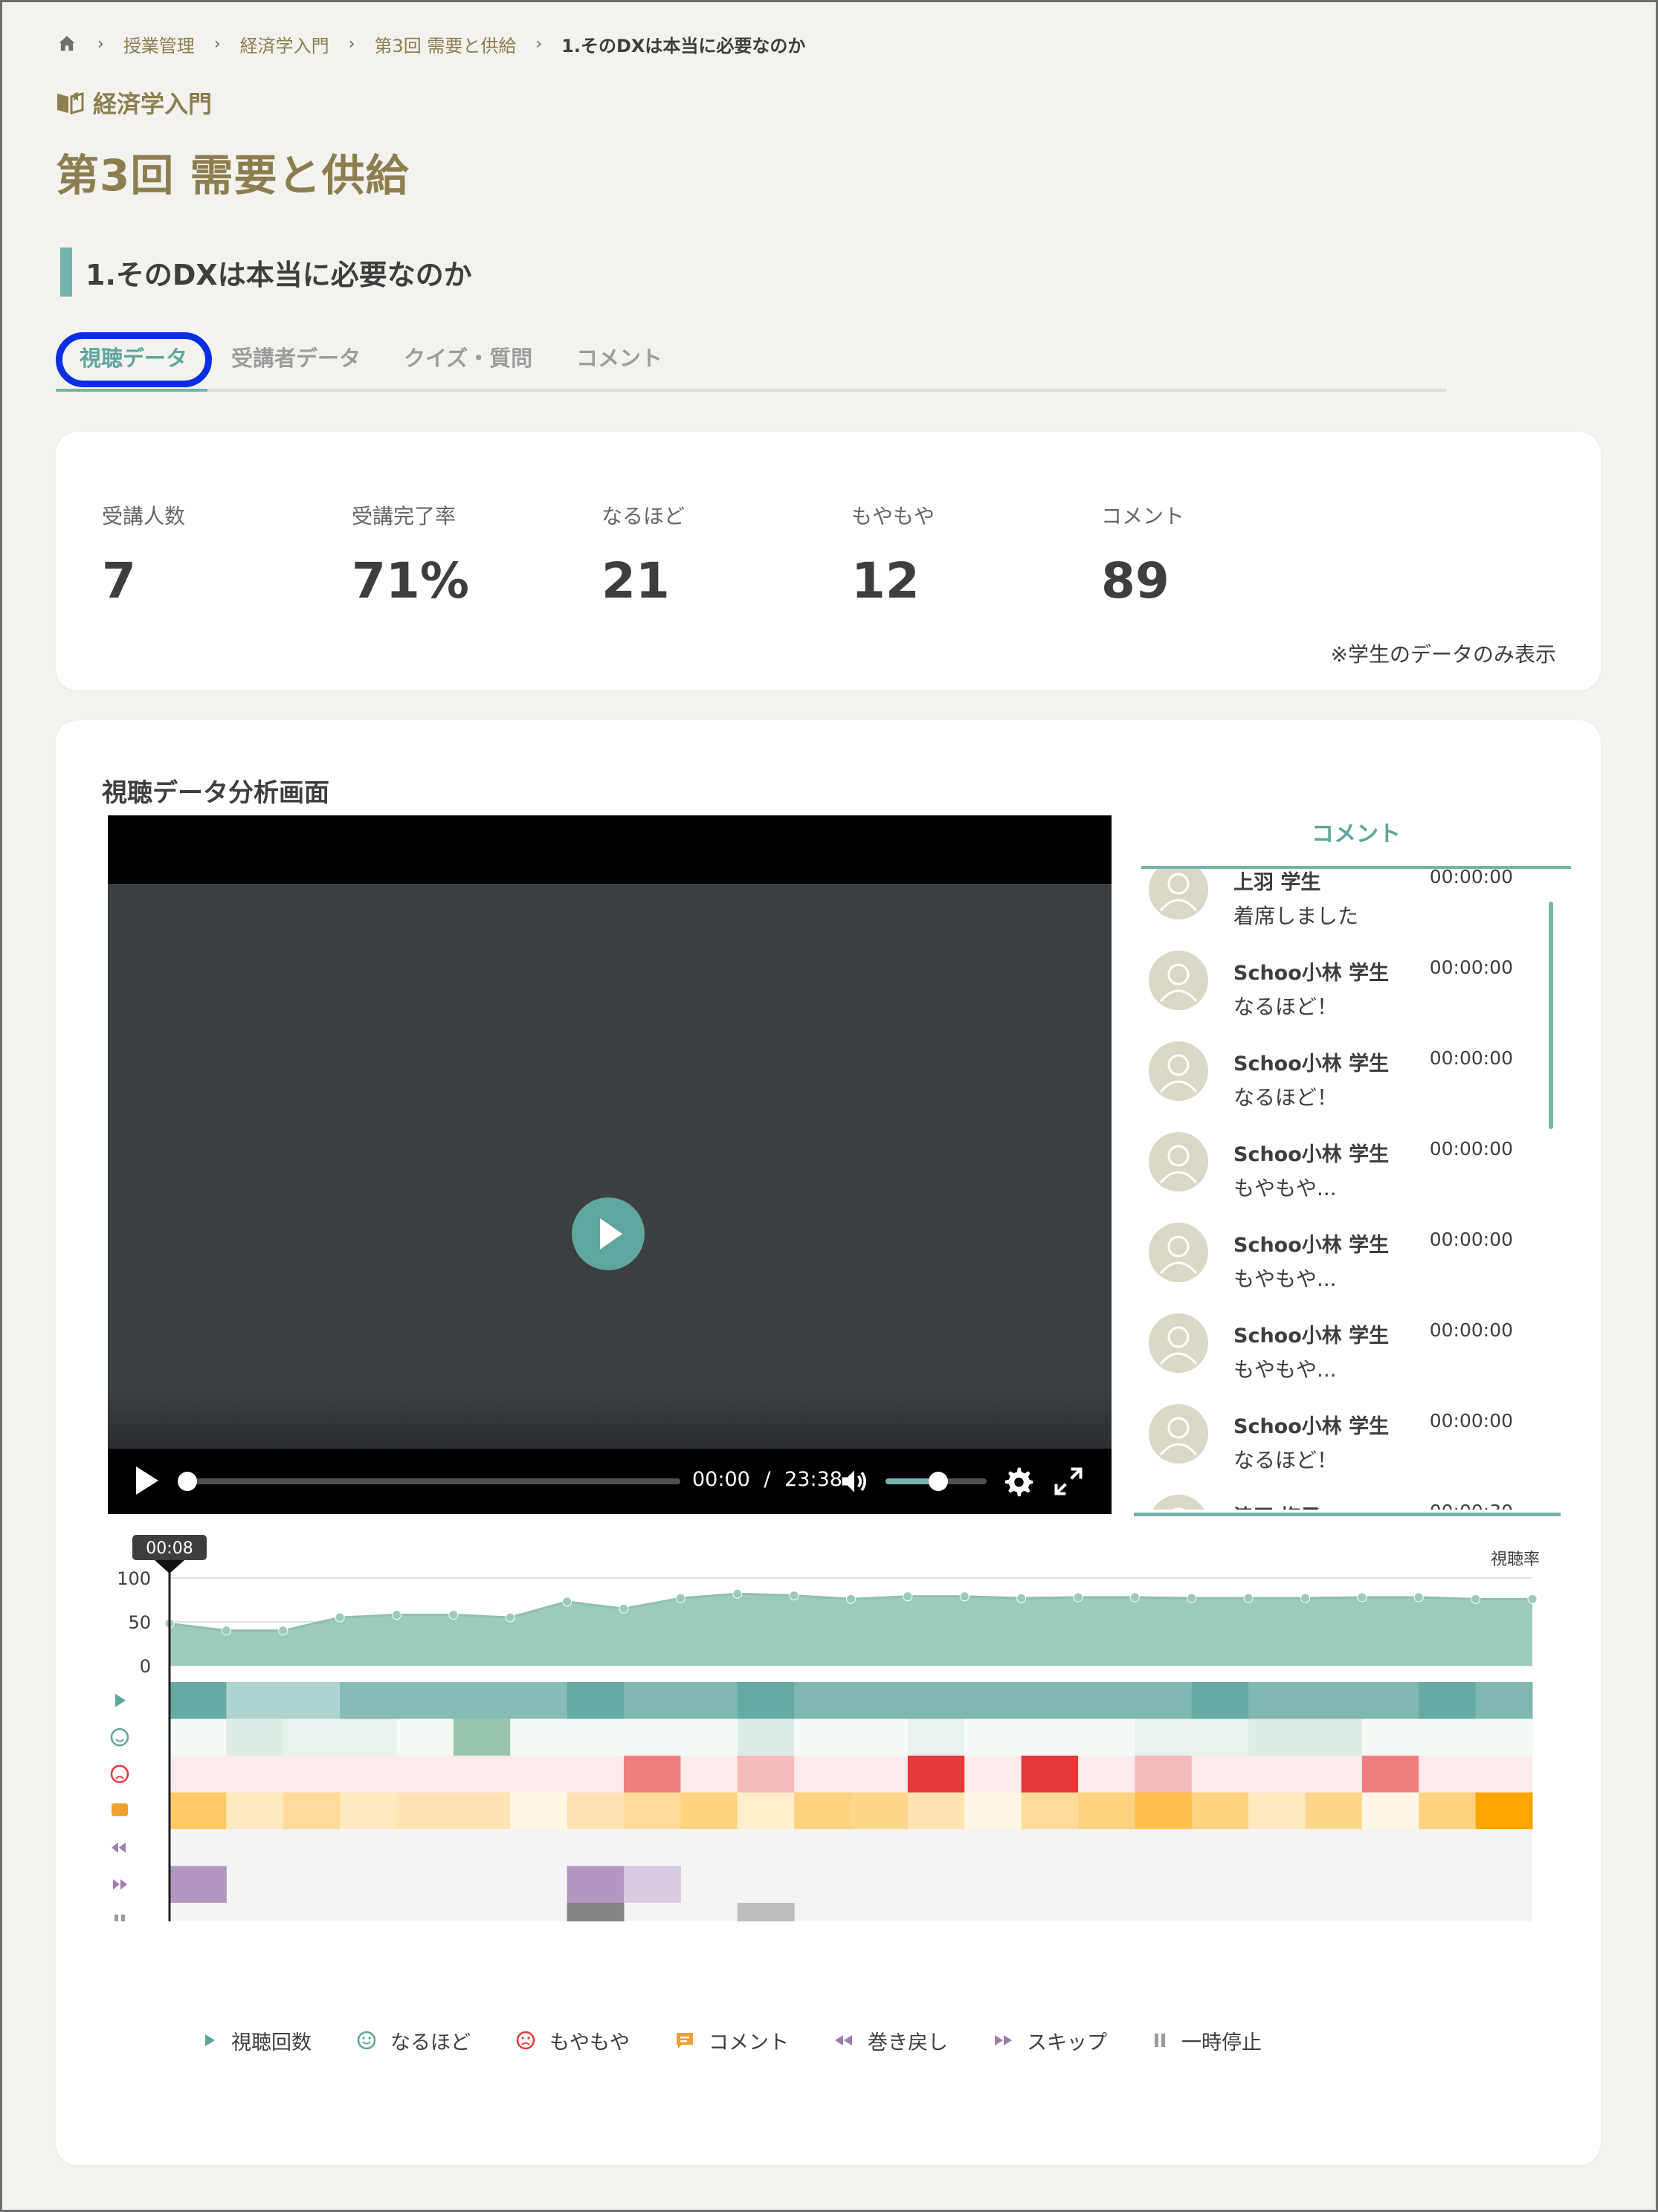  I want to click on frown-icon, so click(119, 1774).